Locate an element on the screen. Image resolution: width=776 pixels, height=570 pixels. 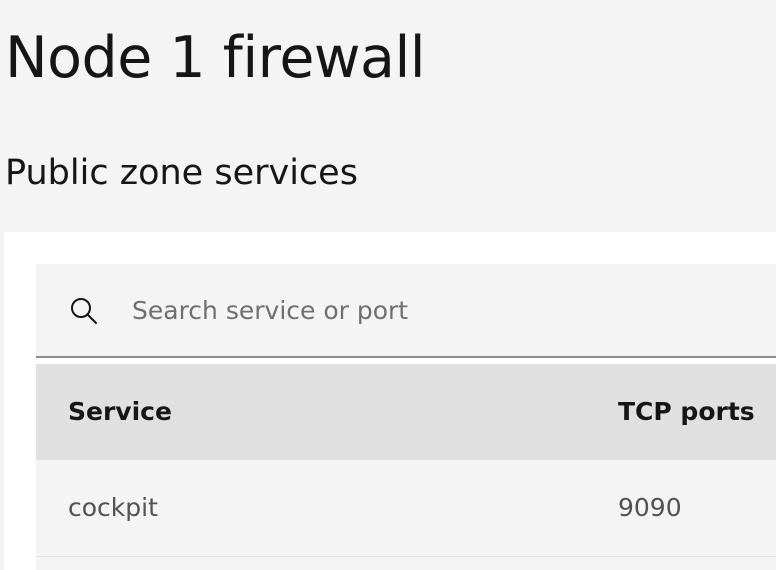
search-input is located at coordinates (452, 310).